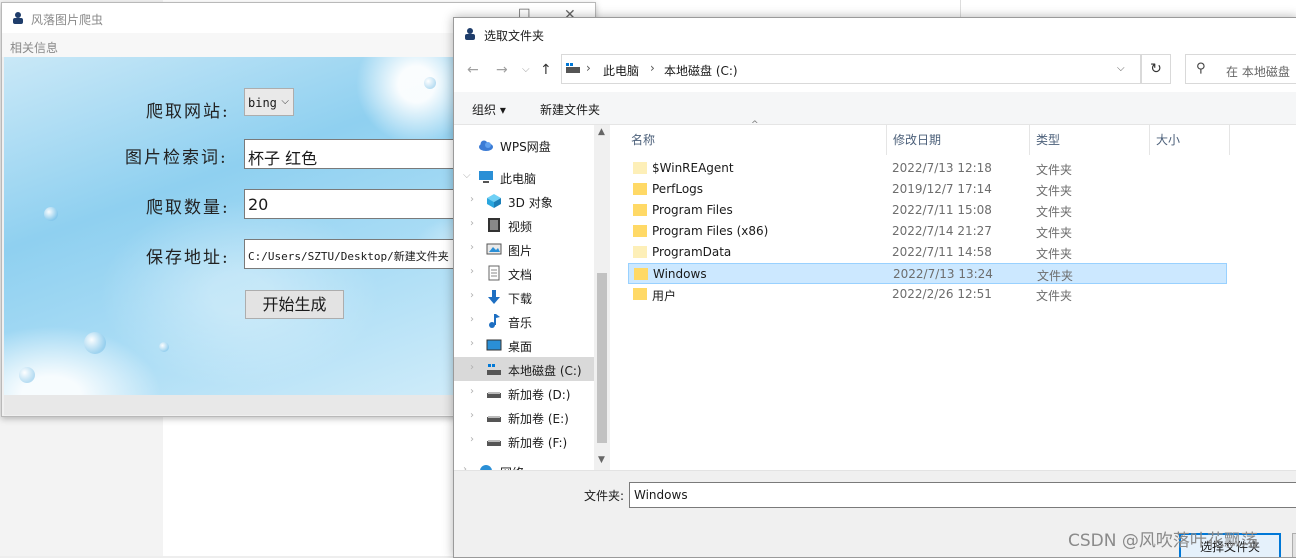 This screenshot has width=1296, height=558. Describe the element at coordinates (678, 189) in the screenshot. I see `file-name: PerfLogs` at that location.